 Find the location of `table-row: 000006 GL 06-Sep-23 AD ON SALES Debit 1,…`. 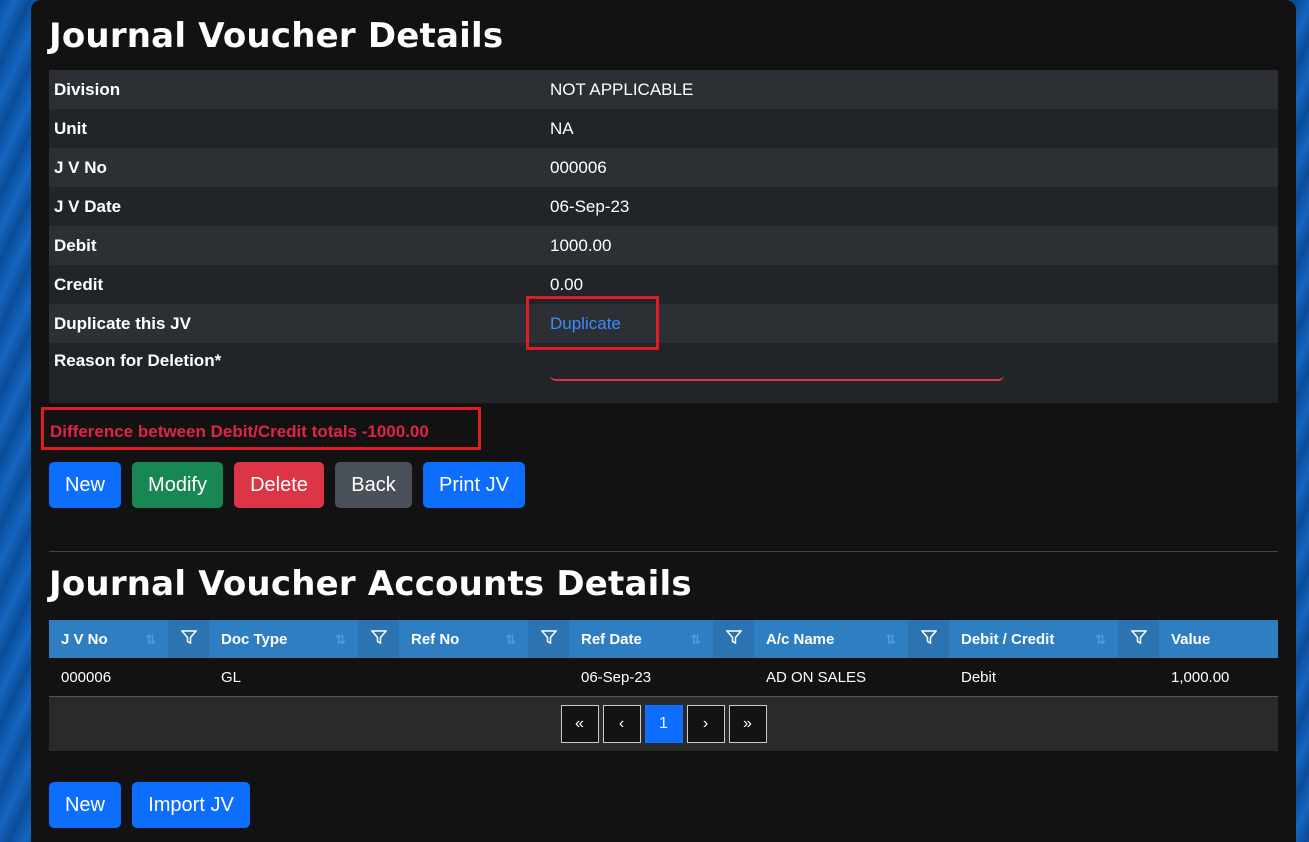

table-row: 000006 GL 06-Sep-23 AD ON SALES Debit 1,… is located at coordinates (663, 677).